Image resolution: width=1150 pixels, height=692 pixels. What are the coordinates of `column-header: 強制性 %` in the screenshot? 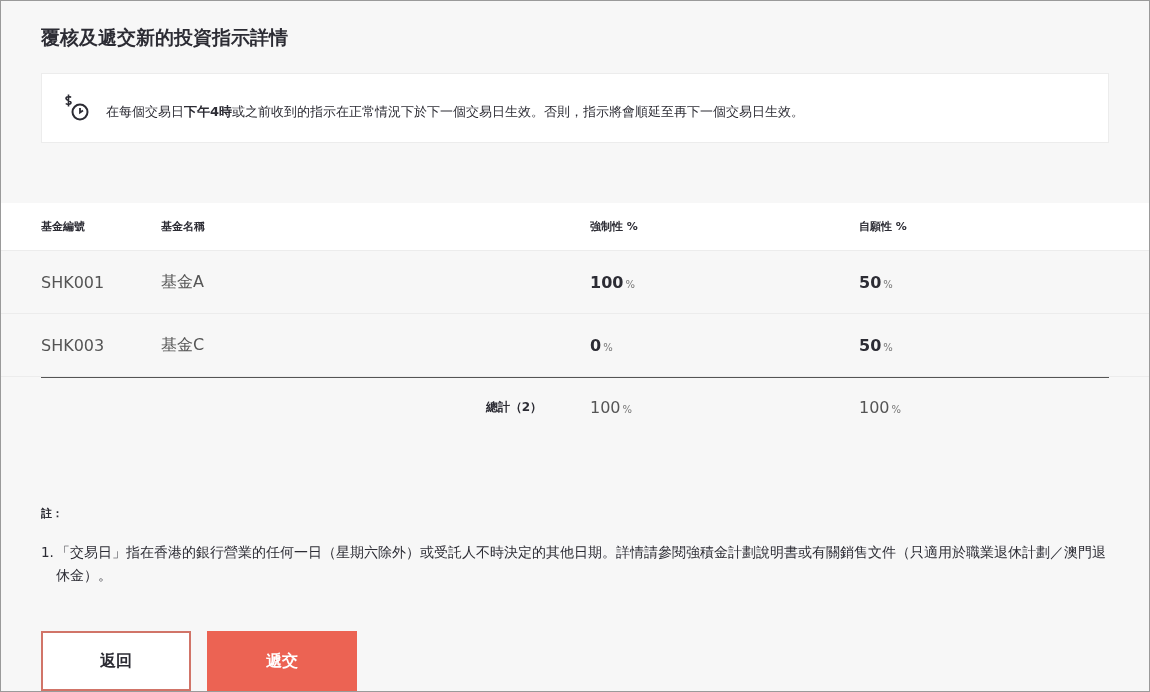 It's located at (614, 226).